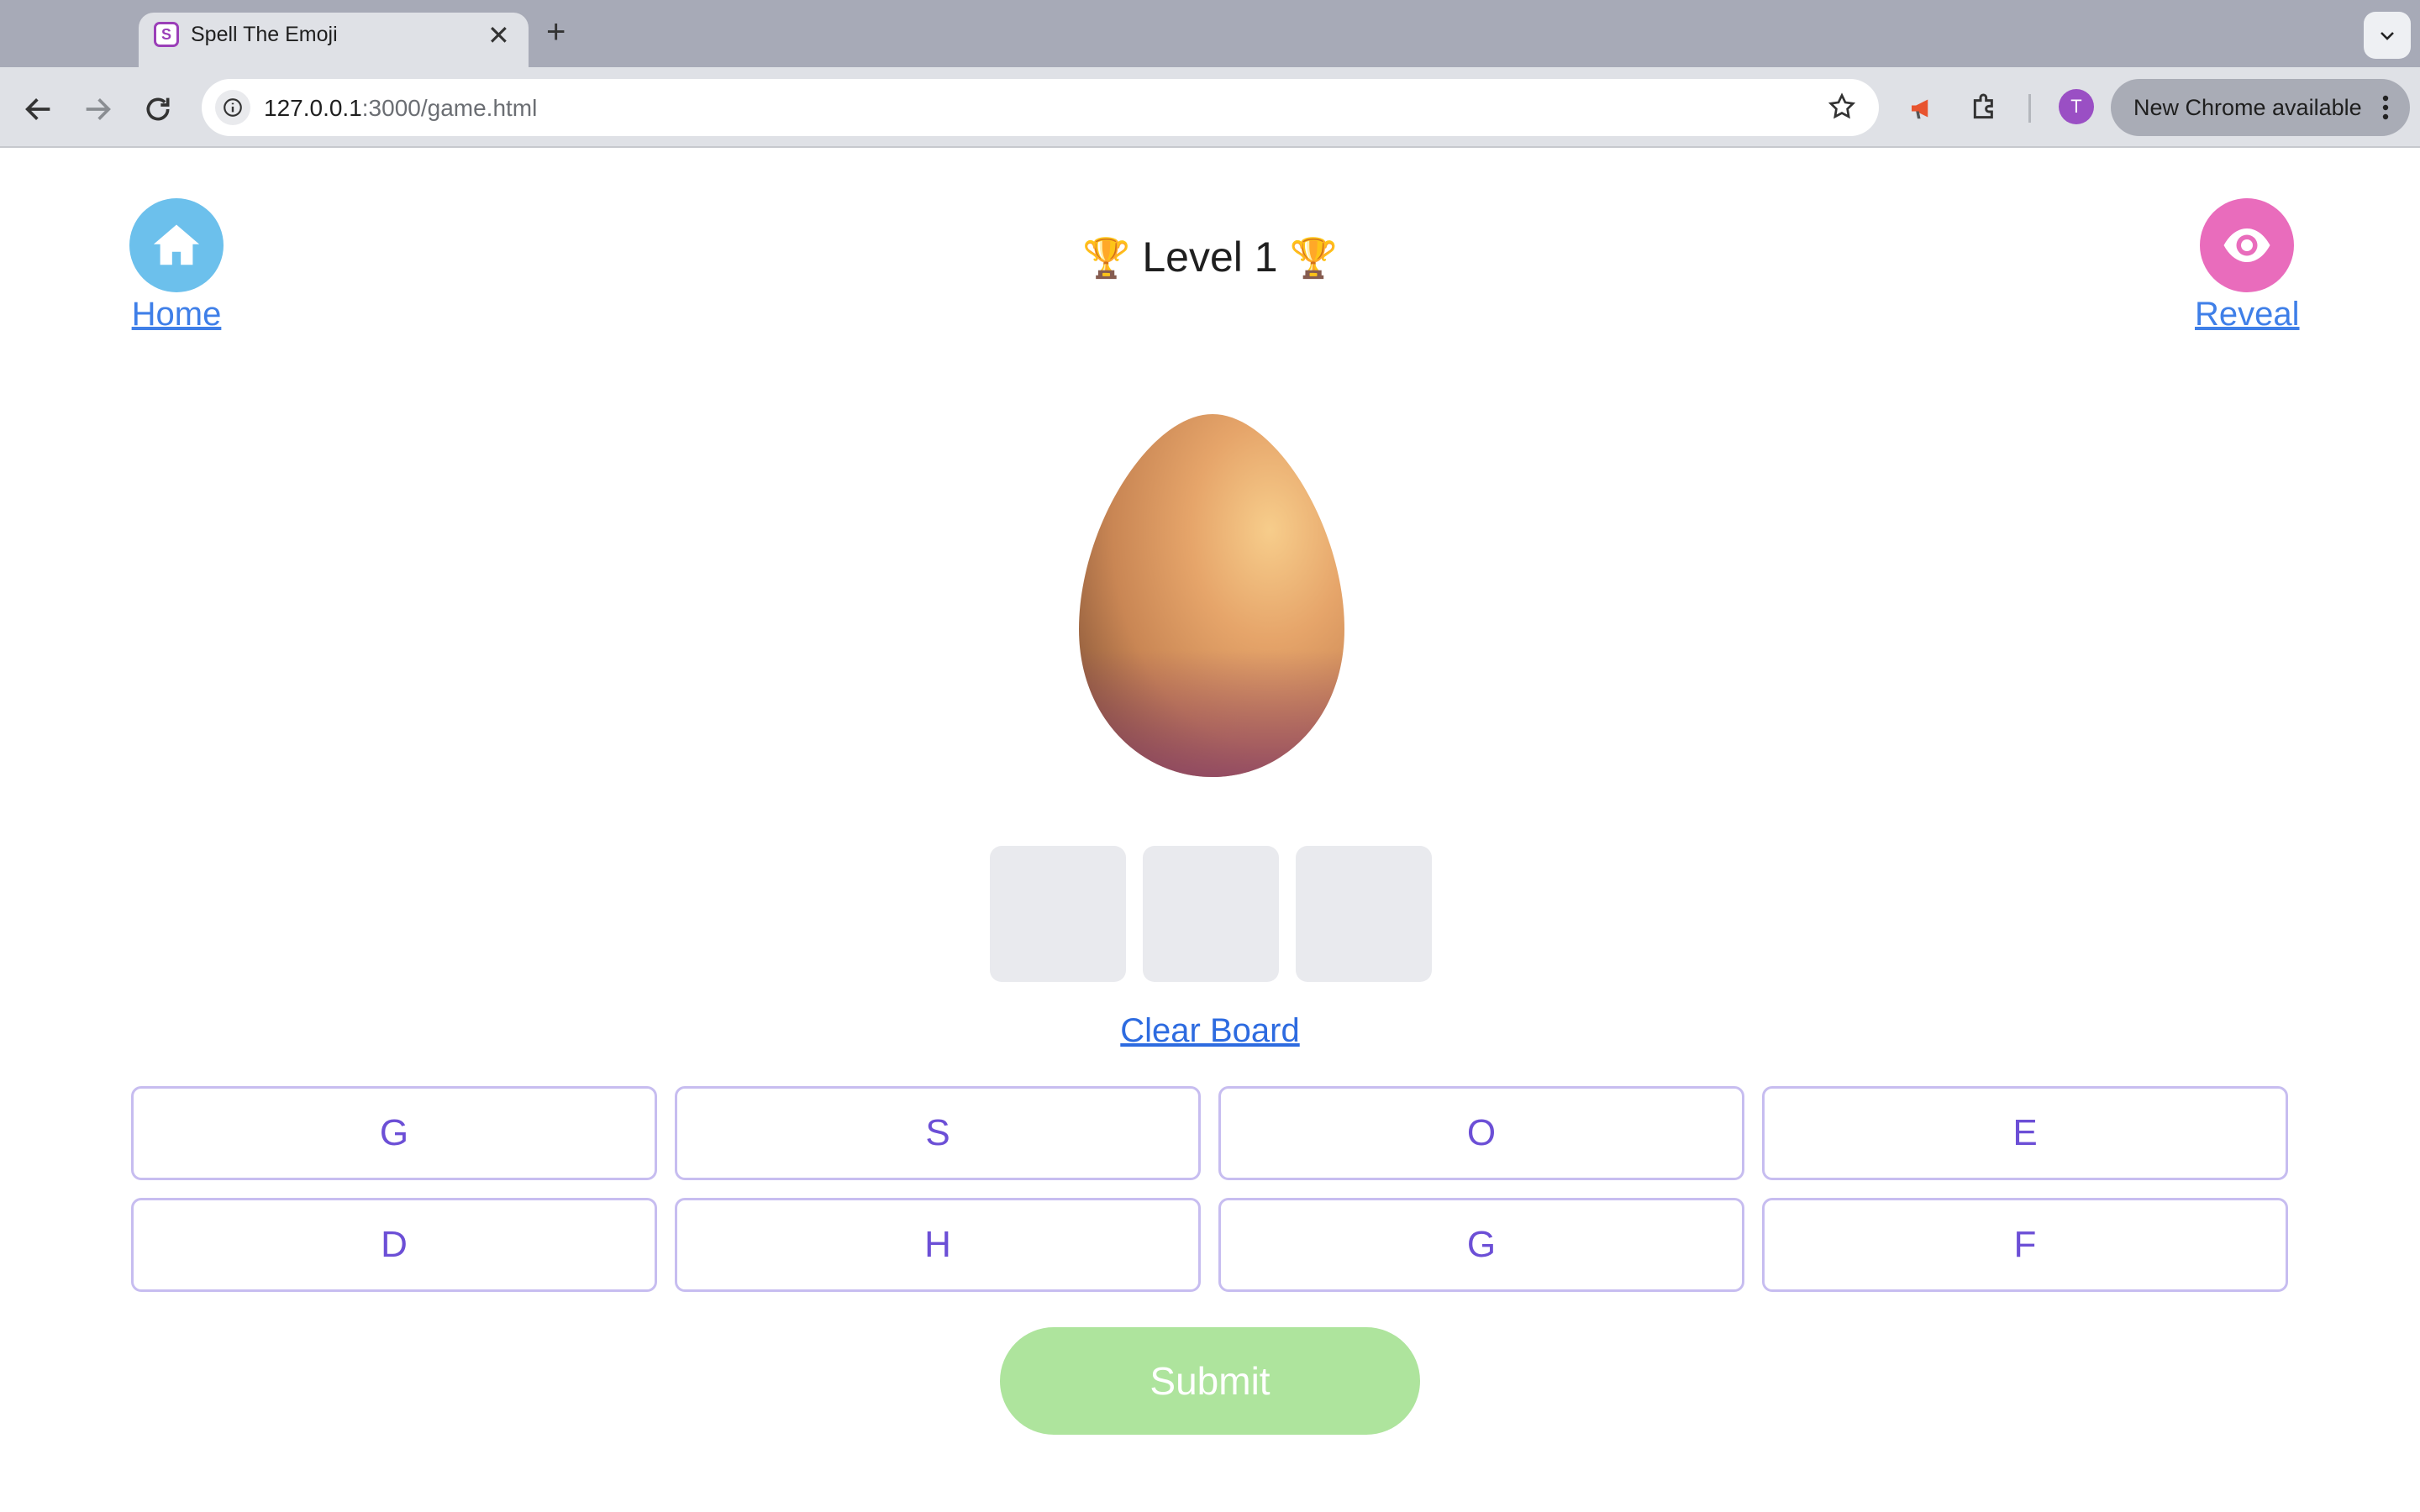 The image size is (2420, 1512). I want to click on level-text: Level 1, so click(1210, 257).